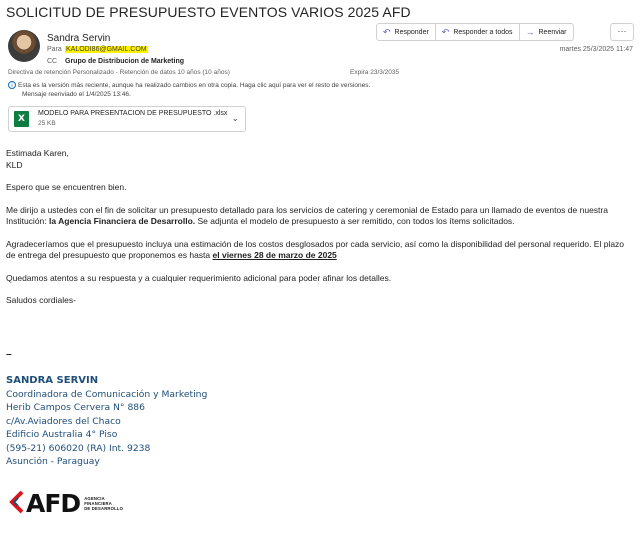 Image resolution: width=640 pixels, height=542 pixels. I want to click on cc-label: CC, so click(52, 61).